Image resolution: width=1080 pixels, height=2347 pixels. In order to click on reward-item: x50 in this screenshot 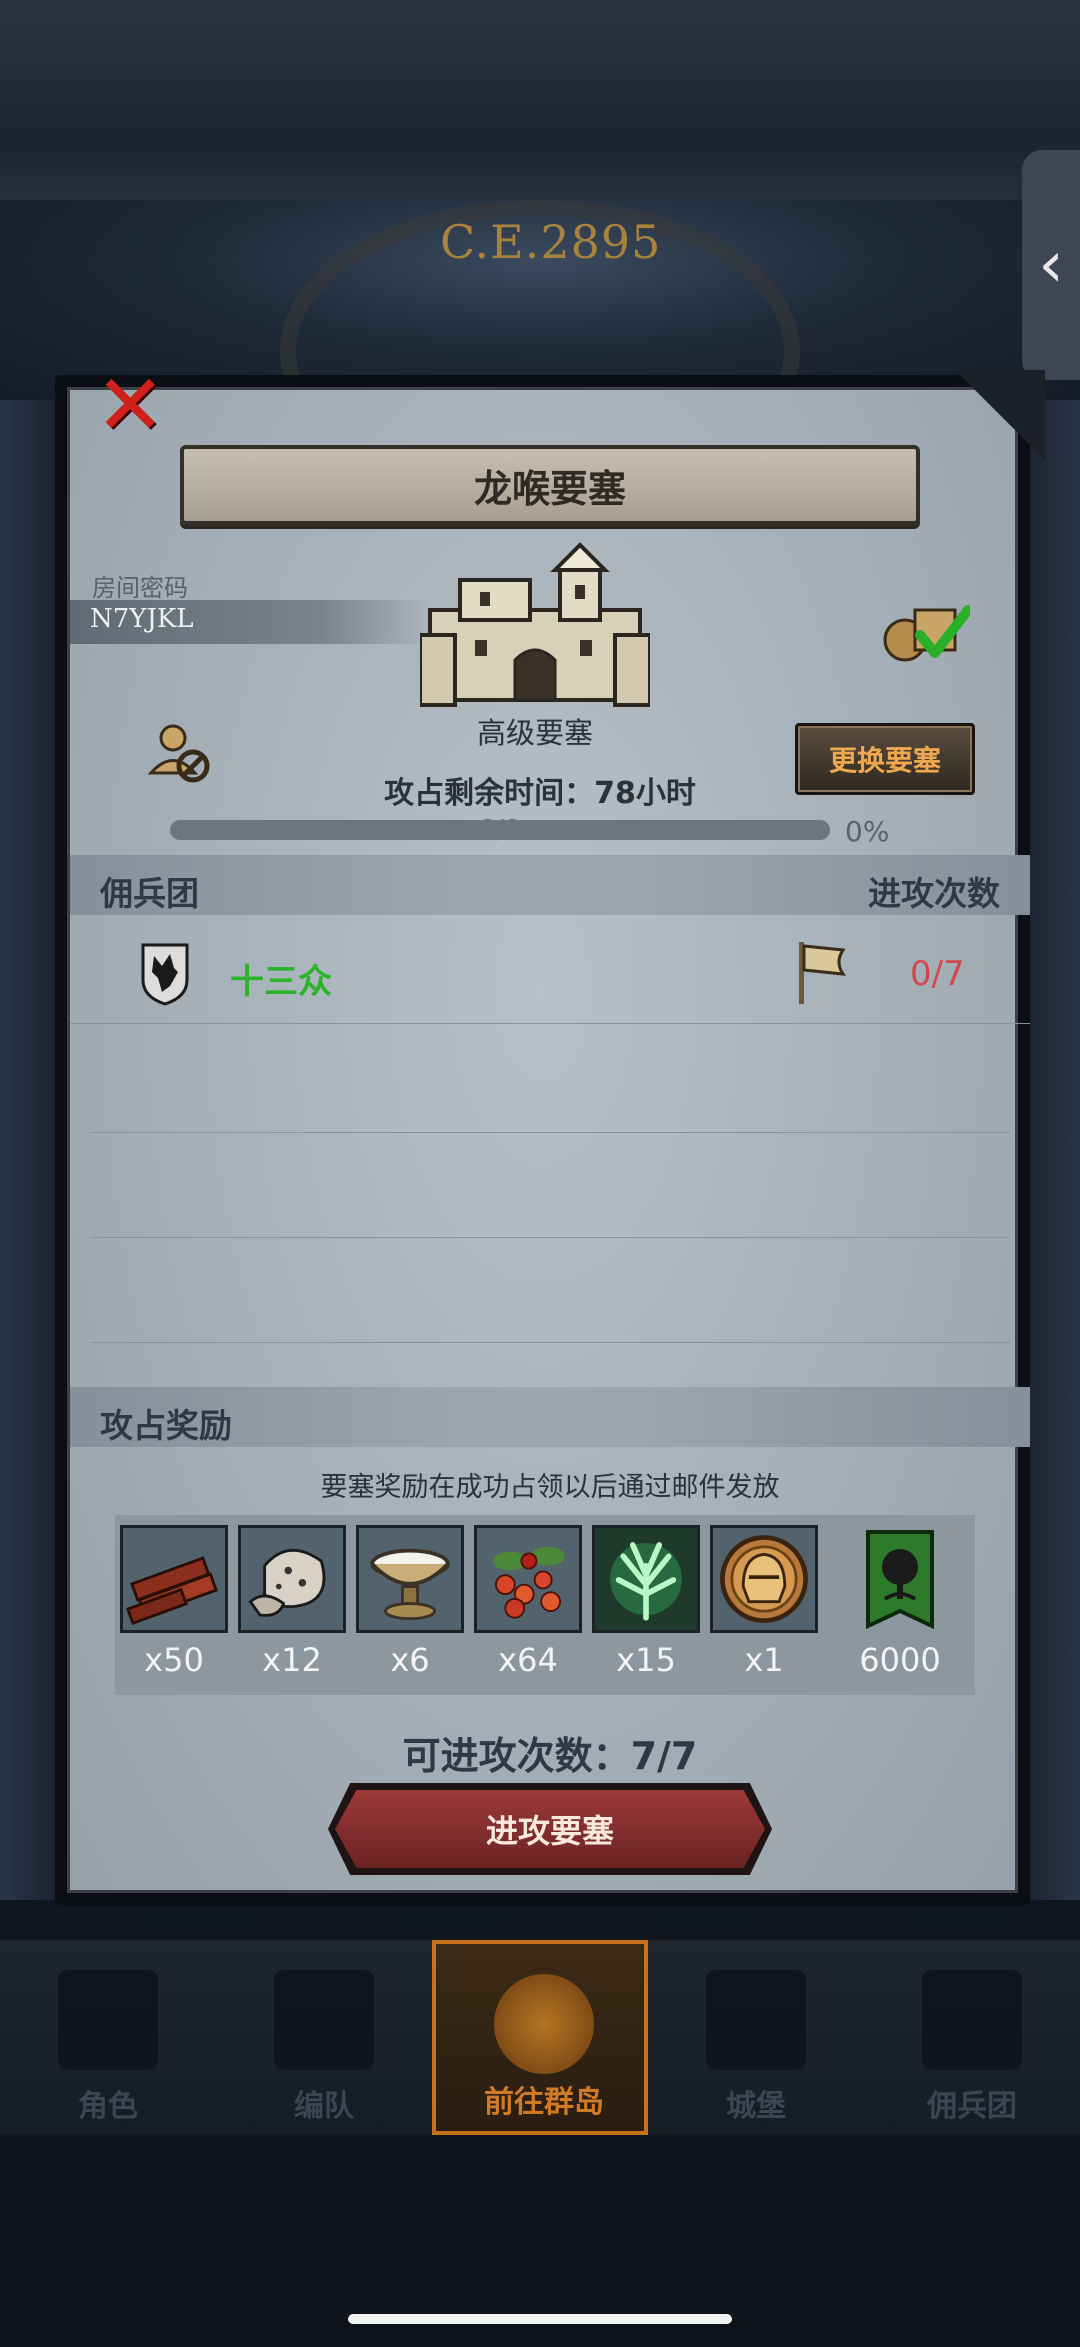, I will do `click(174, 1602)`.